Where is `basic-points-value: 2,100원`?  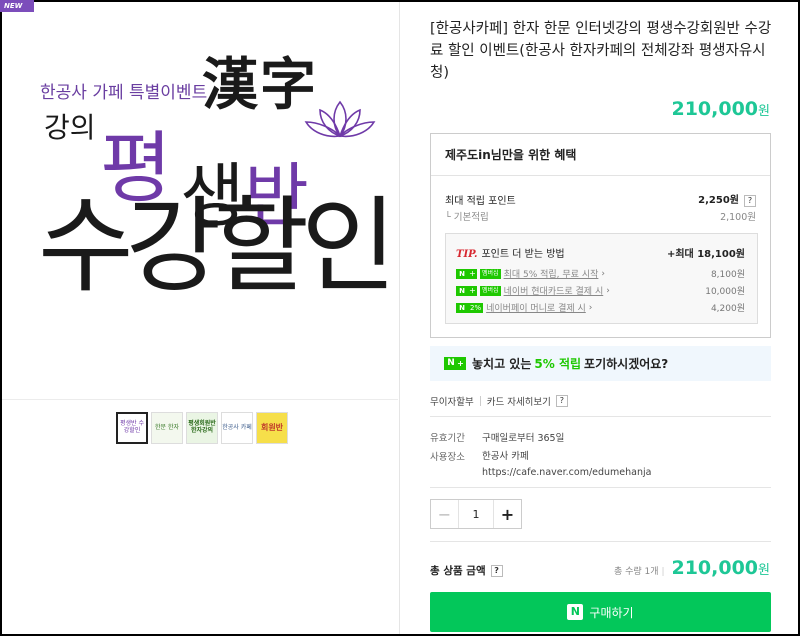 basic-points-value: 2,100원 is located at coordinates (738, 217).